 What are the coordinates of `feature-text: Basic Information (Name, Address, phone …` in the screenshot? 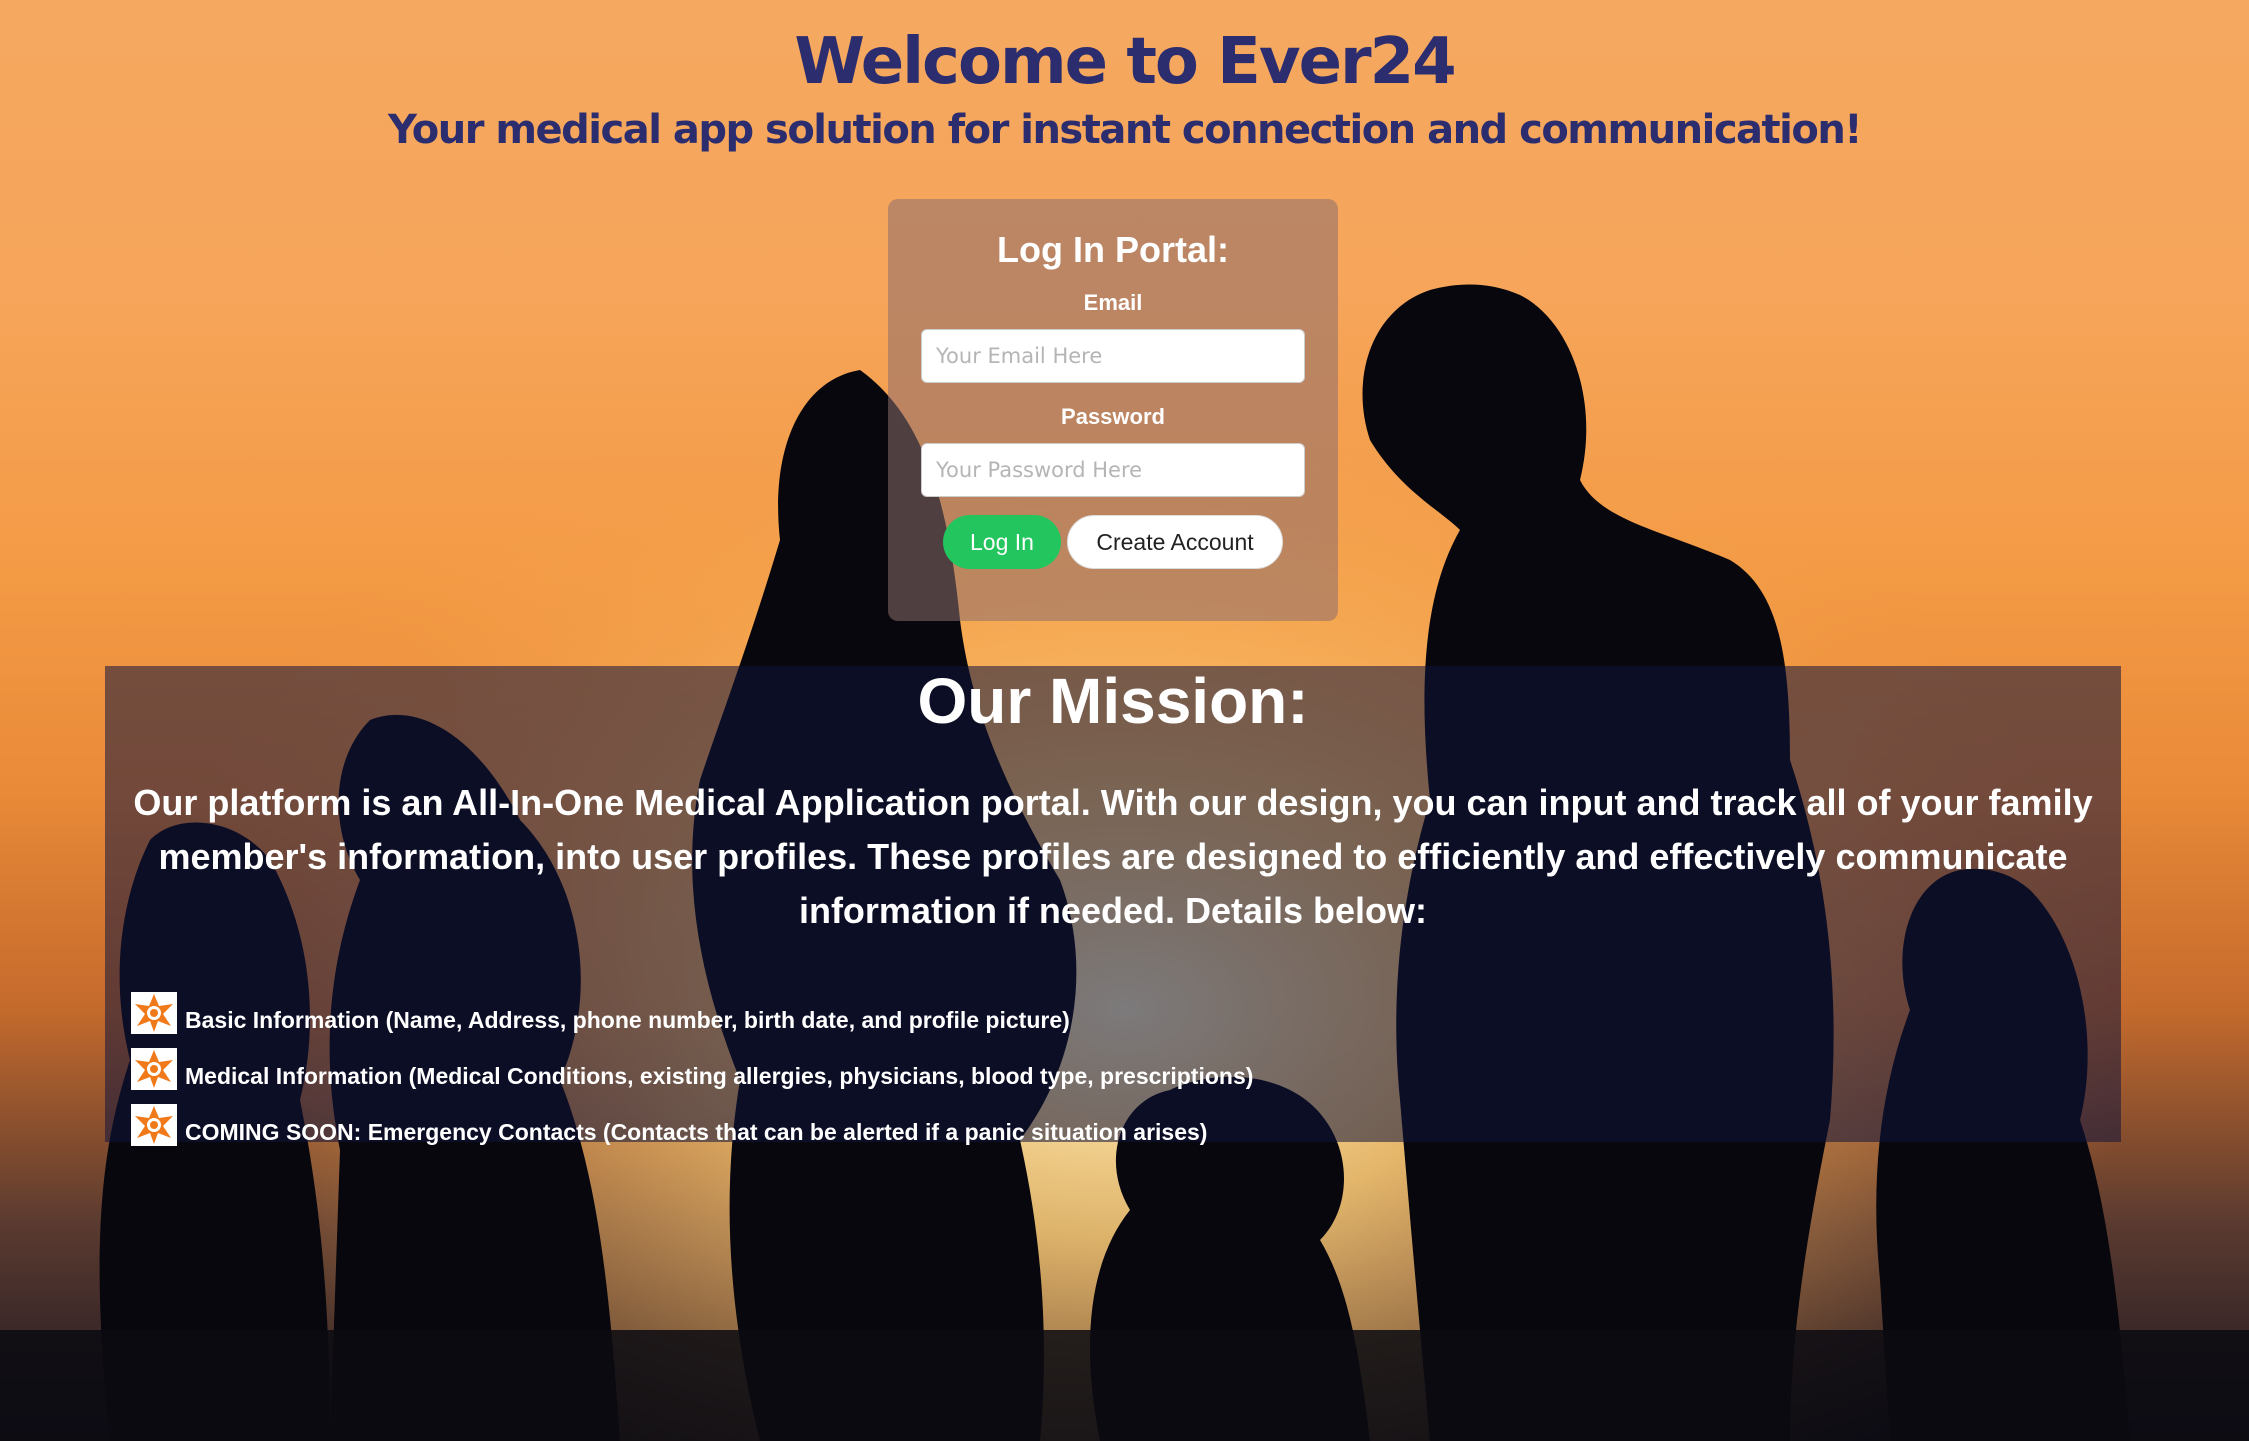 It's located at (627, 1020).